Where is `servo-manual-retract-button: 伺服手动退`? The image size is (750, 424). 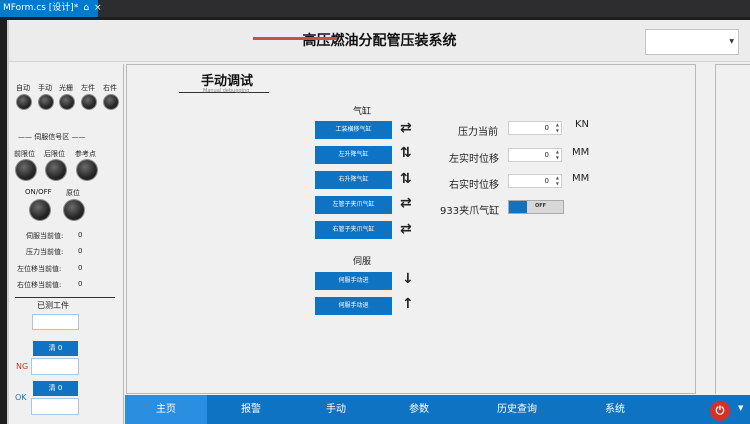 servo-manual-retract-button: 伺服手动退 is located at coordinates (353, 306).